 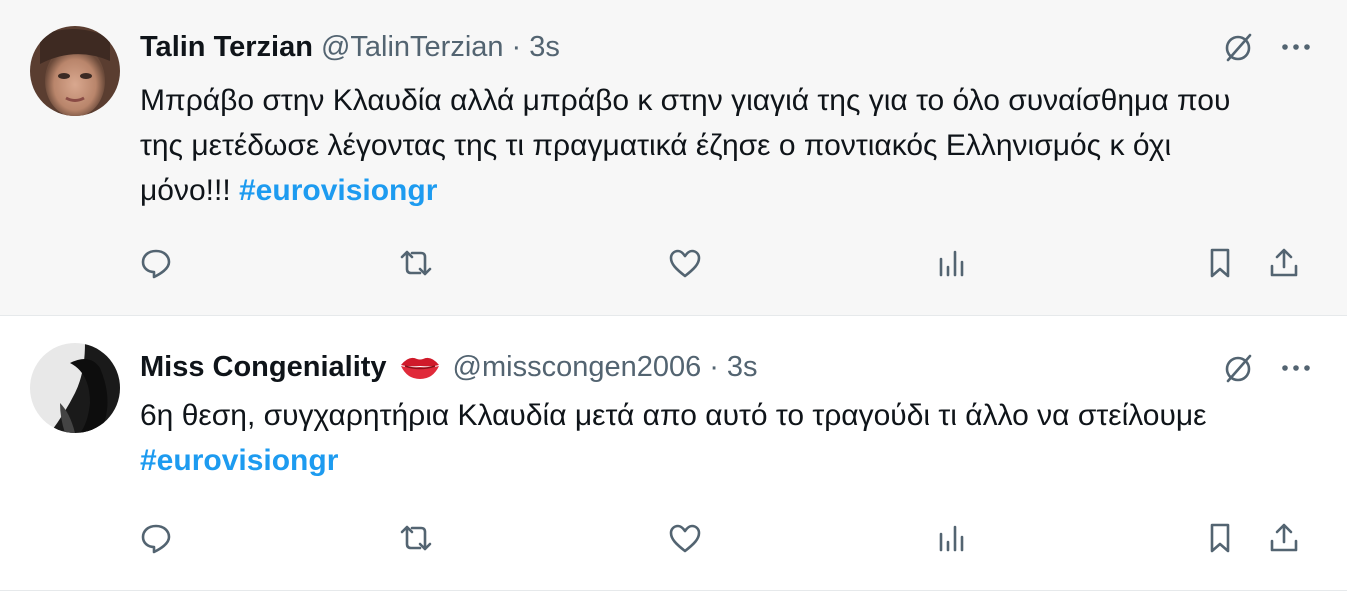 I want to click on author-handle: @misscongen2006, so click(x=577, y=367).